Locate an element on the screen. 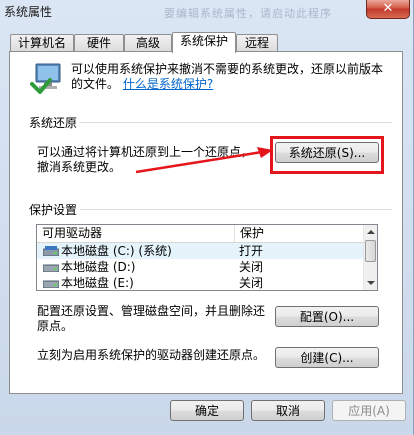  system-restore-divider is located at coordinates (236, 122).